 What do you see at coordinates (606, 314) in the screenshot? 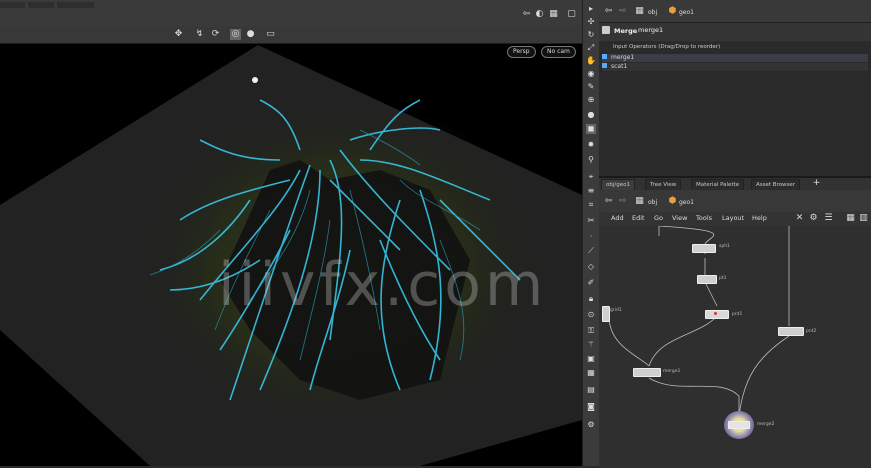
I see `node-grid` at bounding box center [606, 314].